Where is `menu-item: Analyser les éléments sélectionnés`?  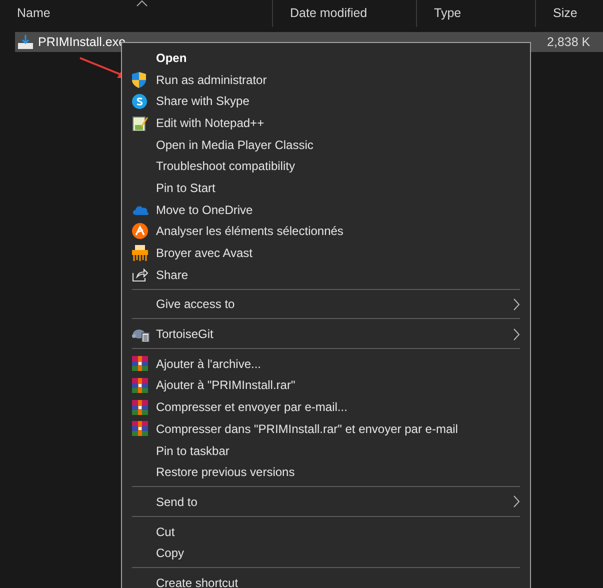 menu-item: Analyser les éléments sélectionnés is located at coordinates (326, 231).